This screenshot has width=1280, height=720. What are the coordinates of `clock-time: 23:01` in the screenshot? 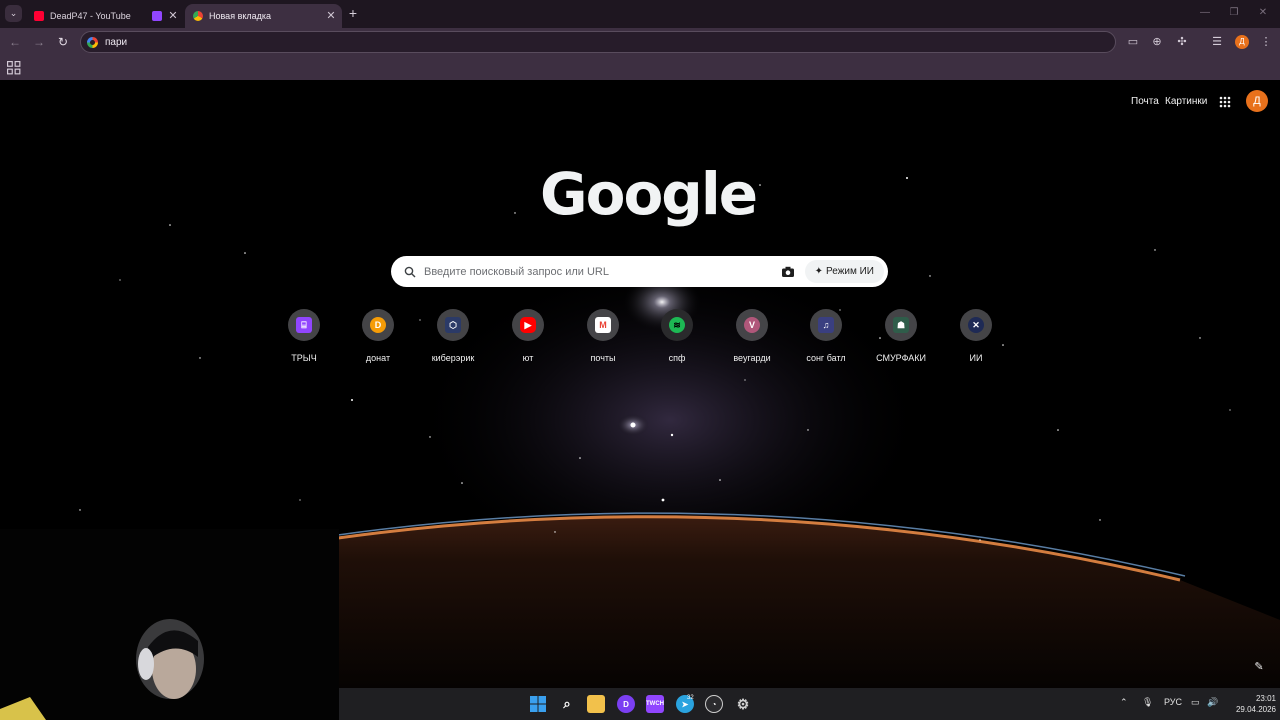 It's located at (1265, 698).